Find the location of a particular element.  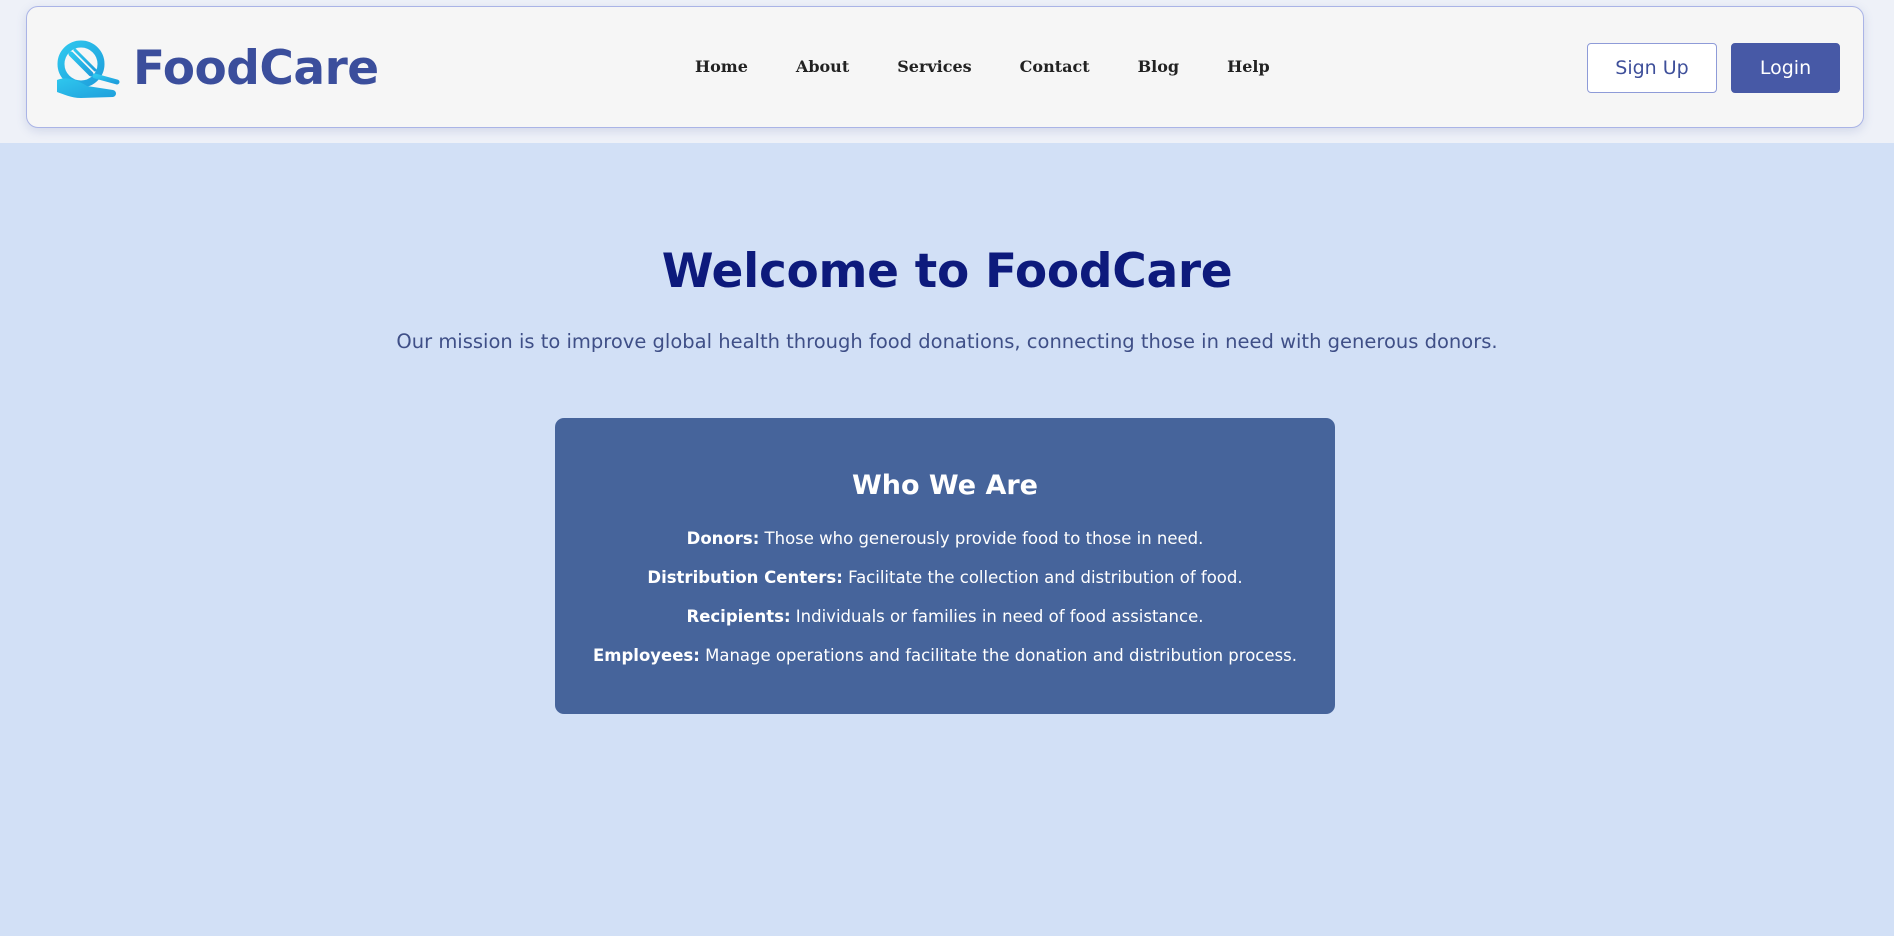

who-we-are-title: Who We Are is located at coordinates (944, 485).